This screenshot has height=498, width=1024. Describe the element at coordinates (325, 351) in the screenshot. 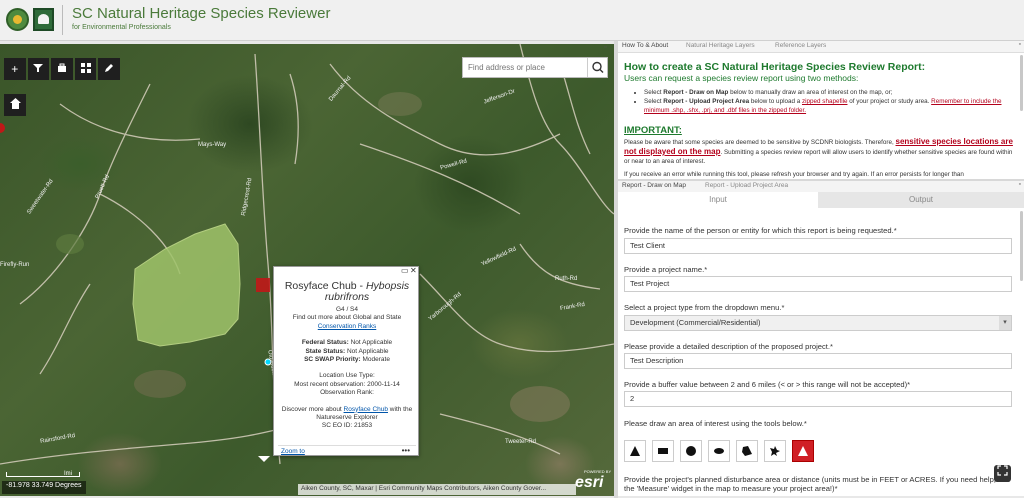

I see `state-status-label: State Status:` at that location.